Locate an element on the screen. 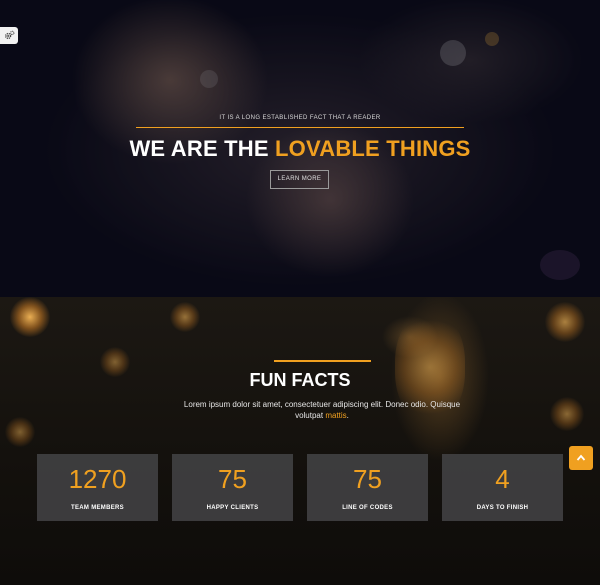 Image resolution: width=600 pixels, height=585 pixels. facts-description-link: mattis is located at coordinates (335, 415).